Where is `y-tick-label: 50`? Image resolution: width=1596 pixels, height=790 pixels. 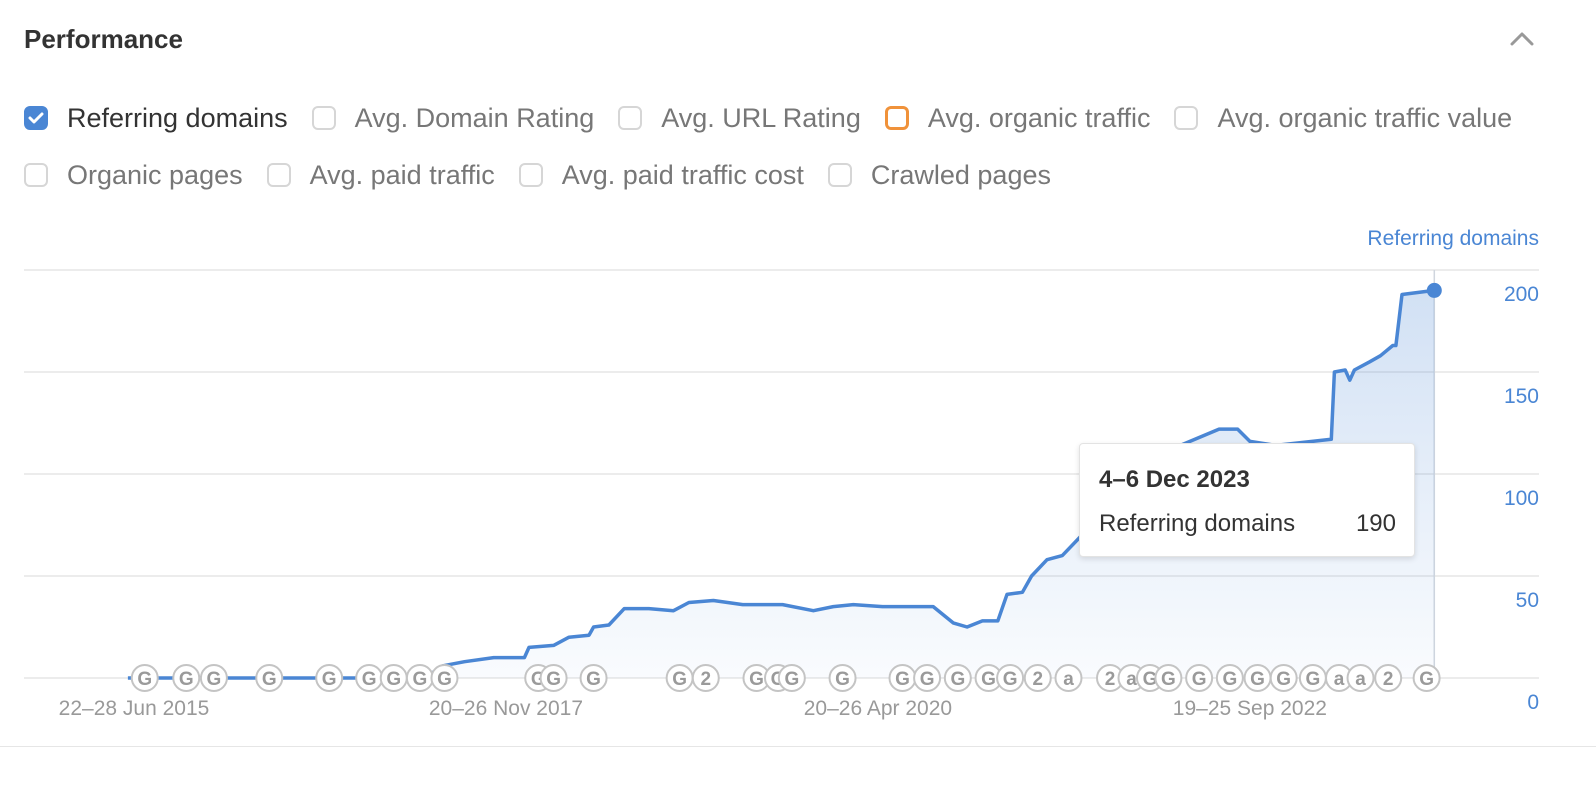 y-tick-label: 50 is located at coordinates (1527, 600).